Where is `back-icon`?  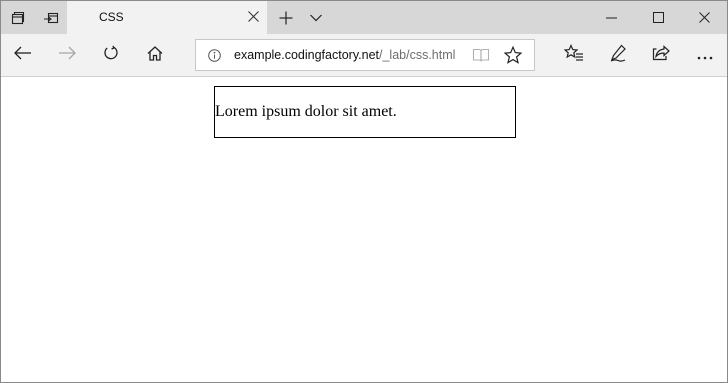
back-icon is located at coordinates (23, 55).